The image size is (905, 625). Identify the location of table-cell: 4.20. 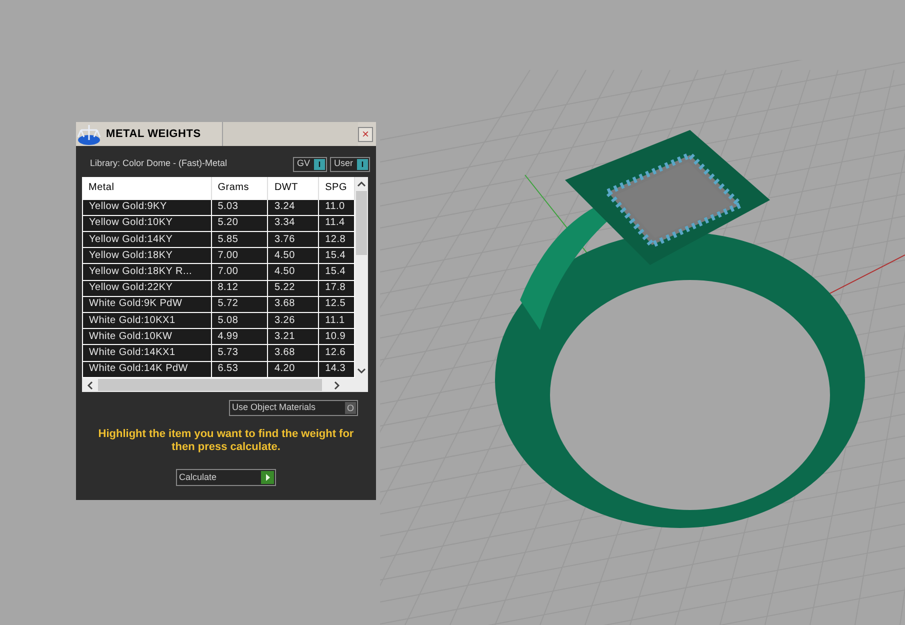
(293, 369).